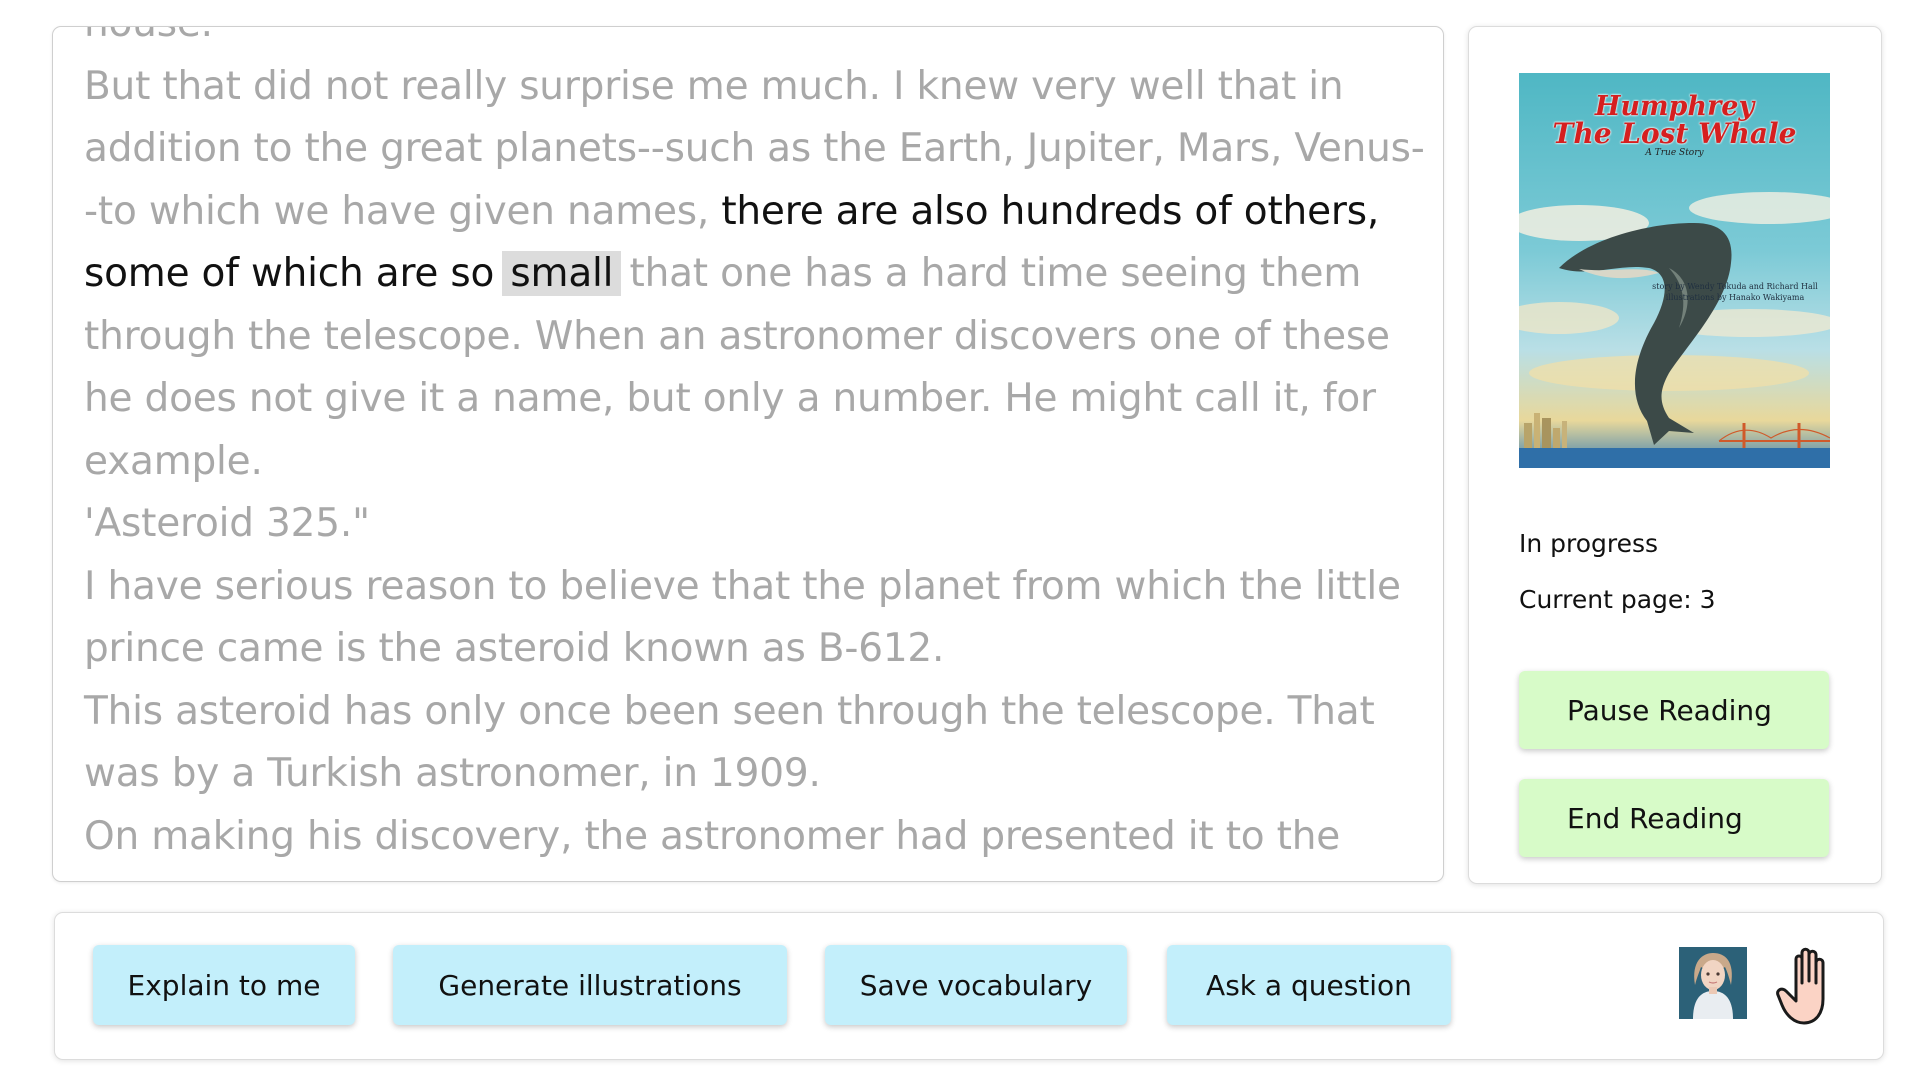  What do you see at coordinates (1309, 985) in the screenshot?
I see `ask-question-button: Ask a question` at bounding box center [1309, 985].